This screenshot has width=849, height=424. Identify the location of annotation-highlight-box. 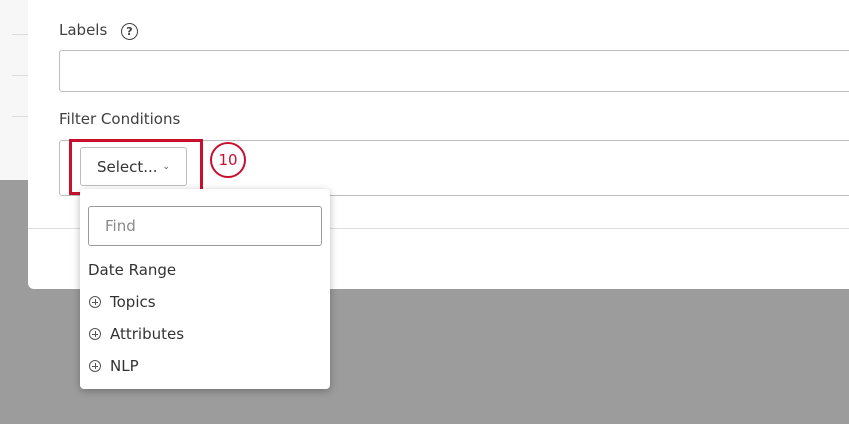
(136, 167).